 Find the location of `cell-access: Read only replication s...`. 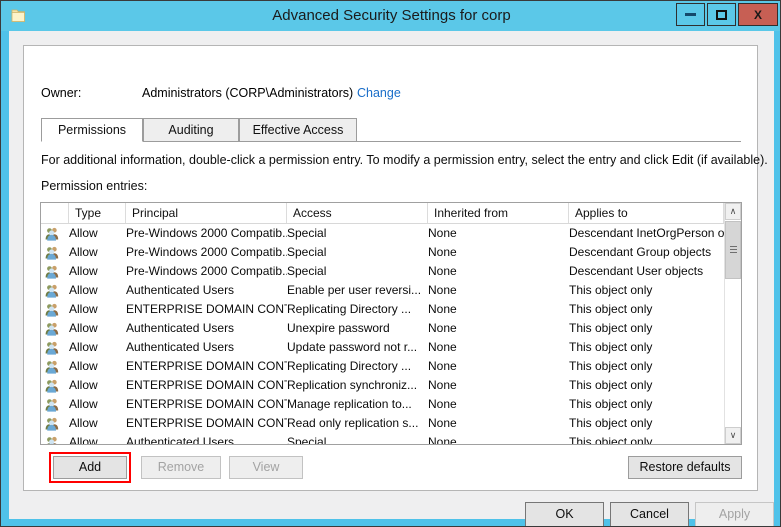

cell-access: Read only replication s... is located at coordinates (353, 423).